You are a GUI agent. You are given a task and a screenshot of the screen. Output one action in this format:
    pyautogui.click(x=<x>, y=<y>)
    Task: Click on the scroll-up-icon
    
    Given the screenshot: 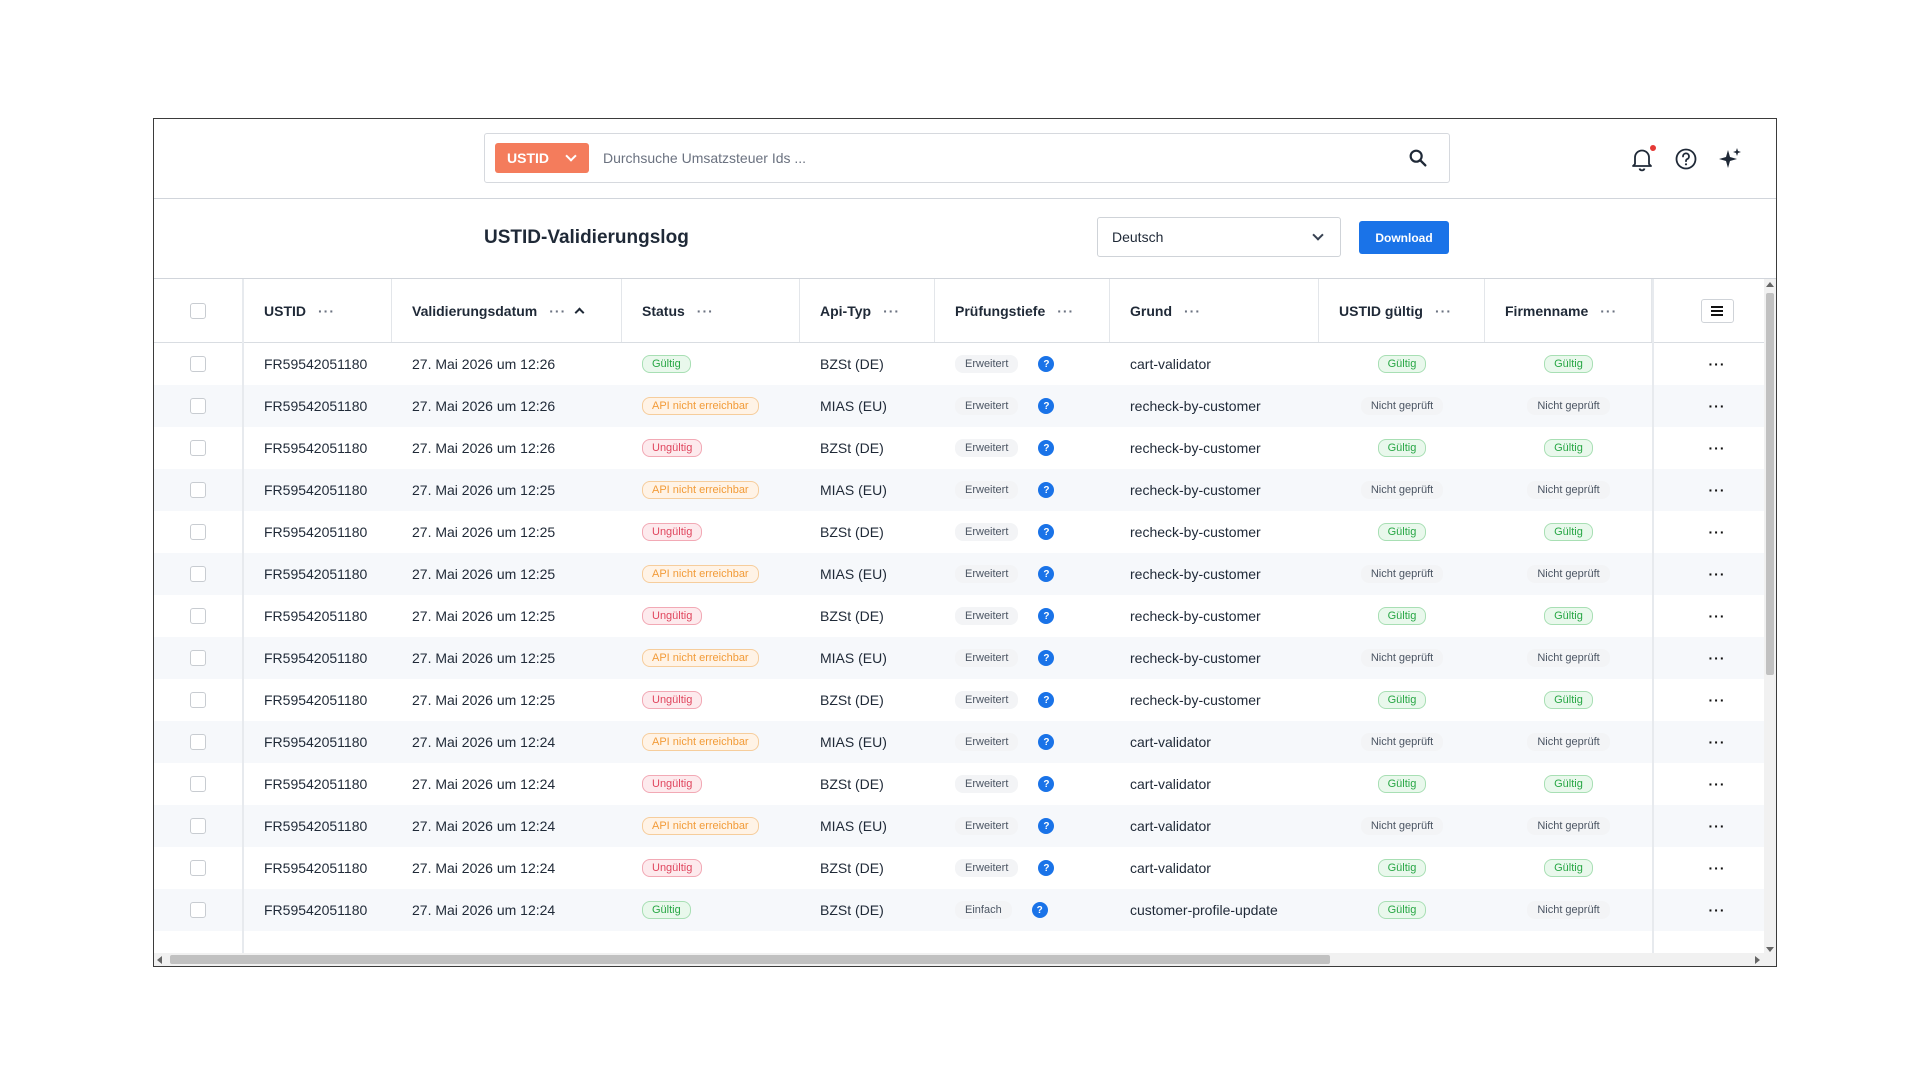 What is the action you would take?
    pyautogui.click(x=1770, y=284)
    